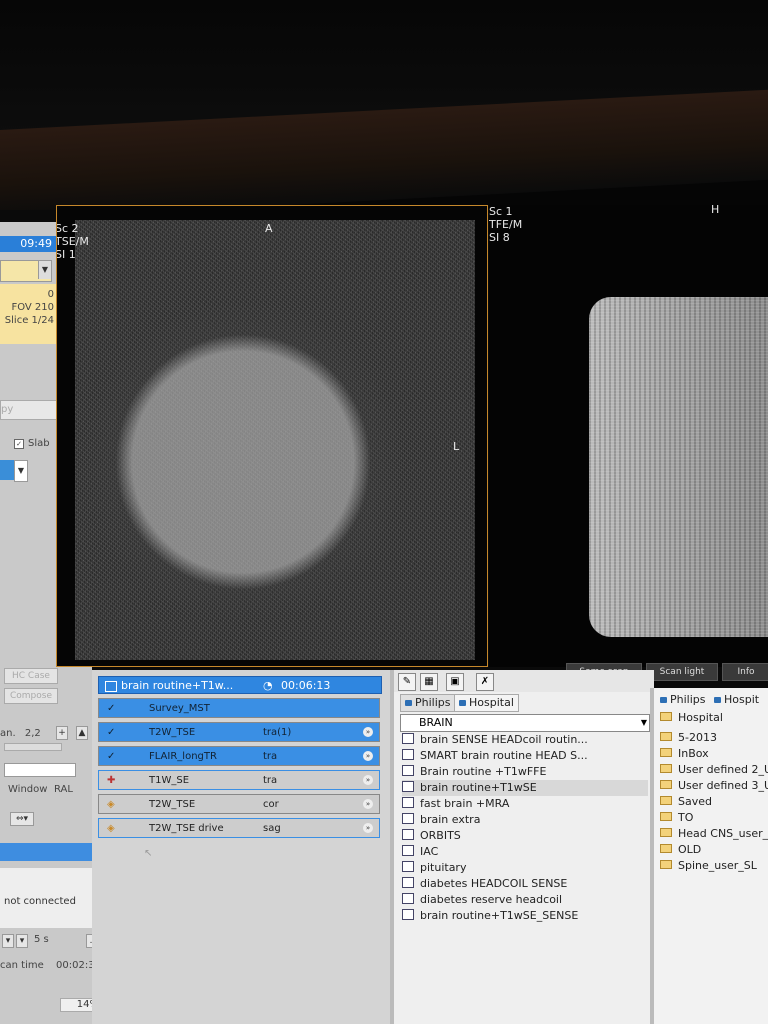 The width and height of the screenshot is (768, 1024). I want to click on edit-icon: ✎, so click(407, 682).